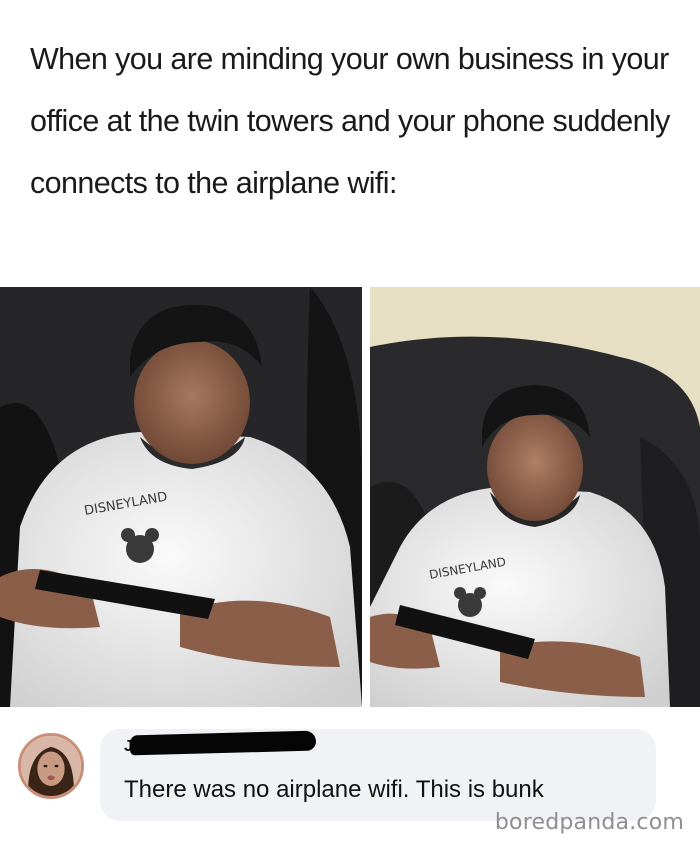 Image resolution: width=700 pixels, height=845 pixels. What do you see at coordinates (223, 743) in the screenshot?
I see `redaction-scribble` at bounding box center [223, 743].